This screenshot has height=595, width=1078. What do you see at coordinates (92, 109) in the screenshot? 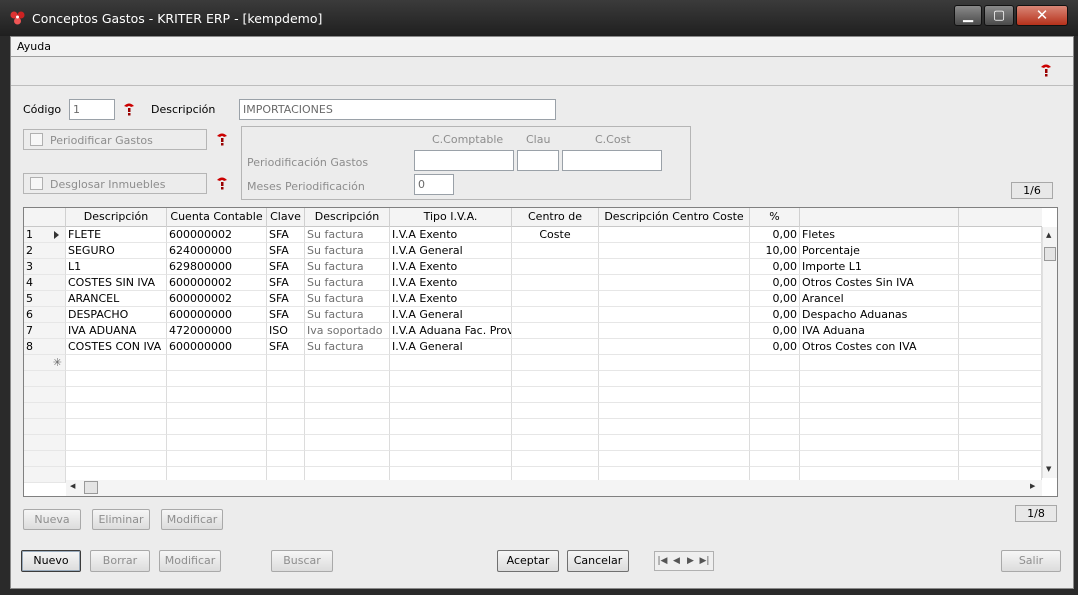
I see `codigo-input: 1` at bounding box center [92, 109].